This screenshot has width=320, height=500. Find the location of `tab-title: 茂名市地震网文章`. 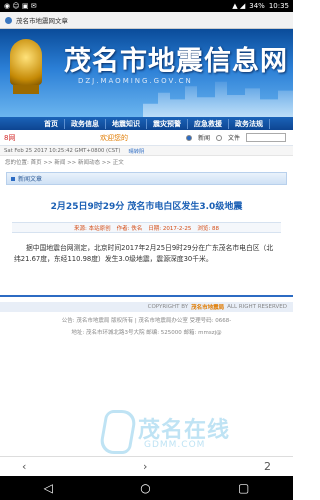

tab-title: 茂名市地震网文章 is located at coordinates (42, 20).